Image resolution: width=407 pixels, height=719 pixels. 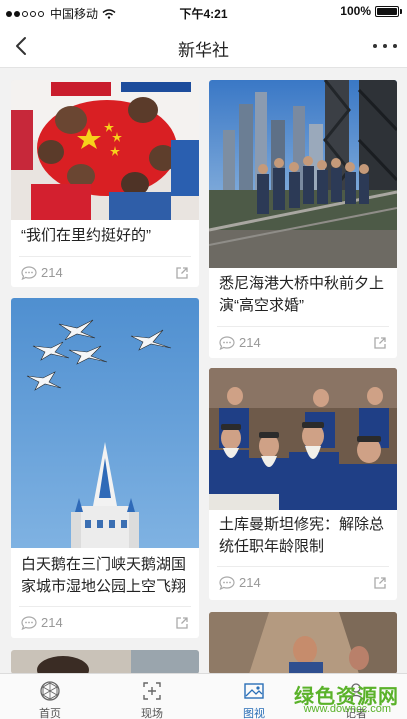 What do you see at coordinates (152, 713) in the screenshot?
I see `tab-label: 现场` at bounding box center [152, 713].